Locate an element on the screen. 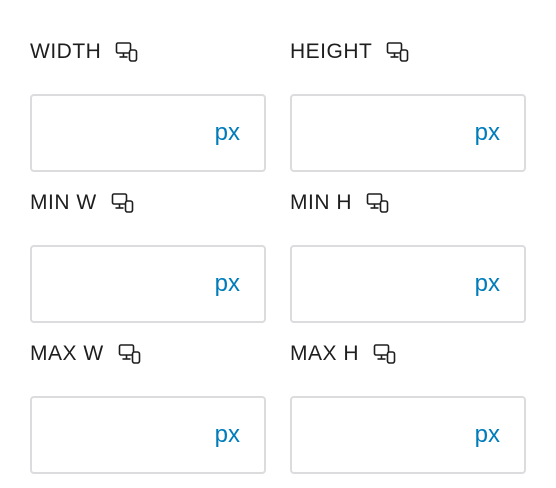  min-height-input-wrapper: px is located at coordinates (408, 284).